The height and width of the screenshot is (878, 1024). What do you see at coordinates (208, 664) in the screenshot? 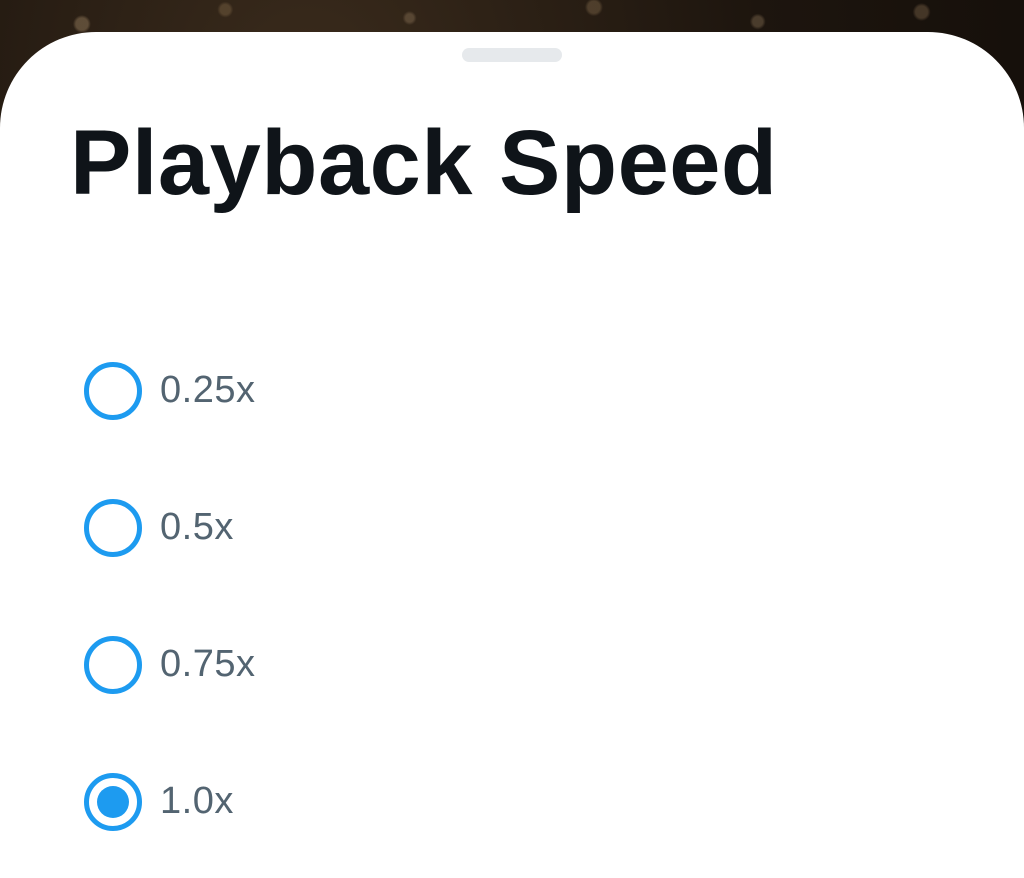
I see `speed-option-label: 0.75x` at bounding box center [208, 664].